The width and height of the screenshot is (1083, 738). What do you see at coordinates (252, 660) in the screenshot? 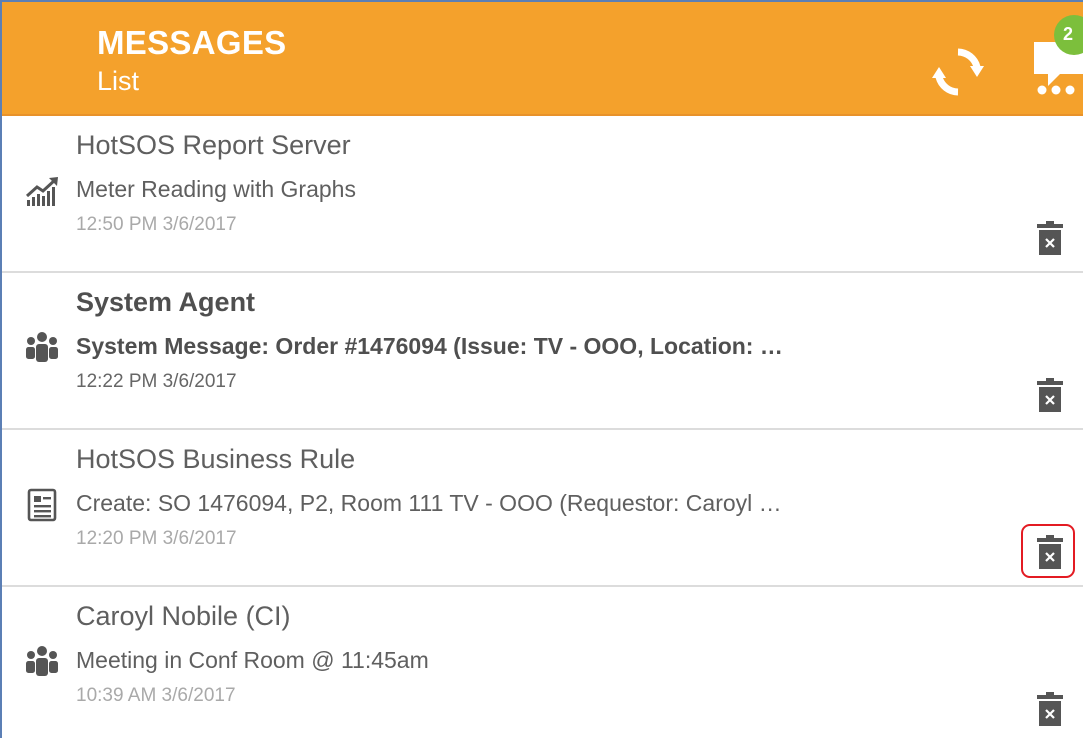
I see `message-subject: Meeting in Conf Room @ 11:45am` at bounding box center [252, 660].